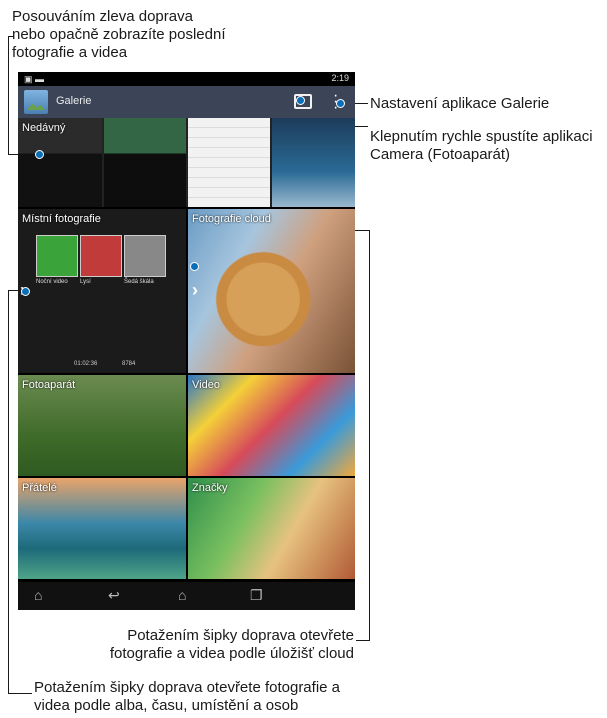 The image size is (607, 718). I want to click on tile-recent: Nedávný, so click(186, 162).